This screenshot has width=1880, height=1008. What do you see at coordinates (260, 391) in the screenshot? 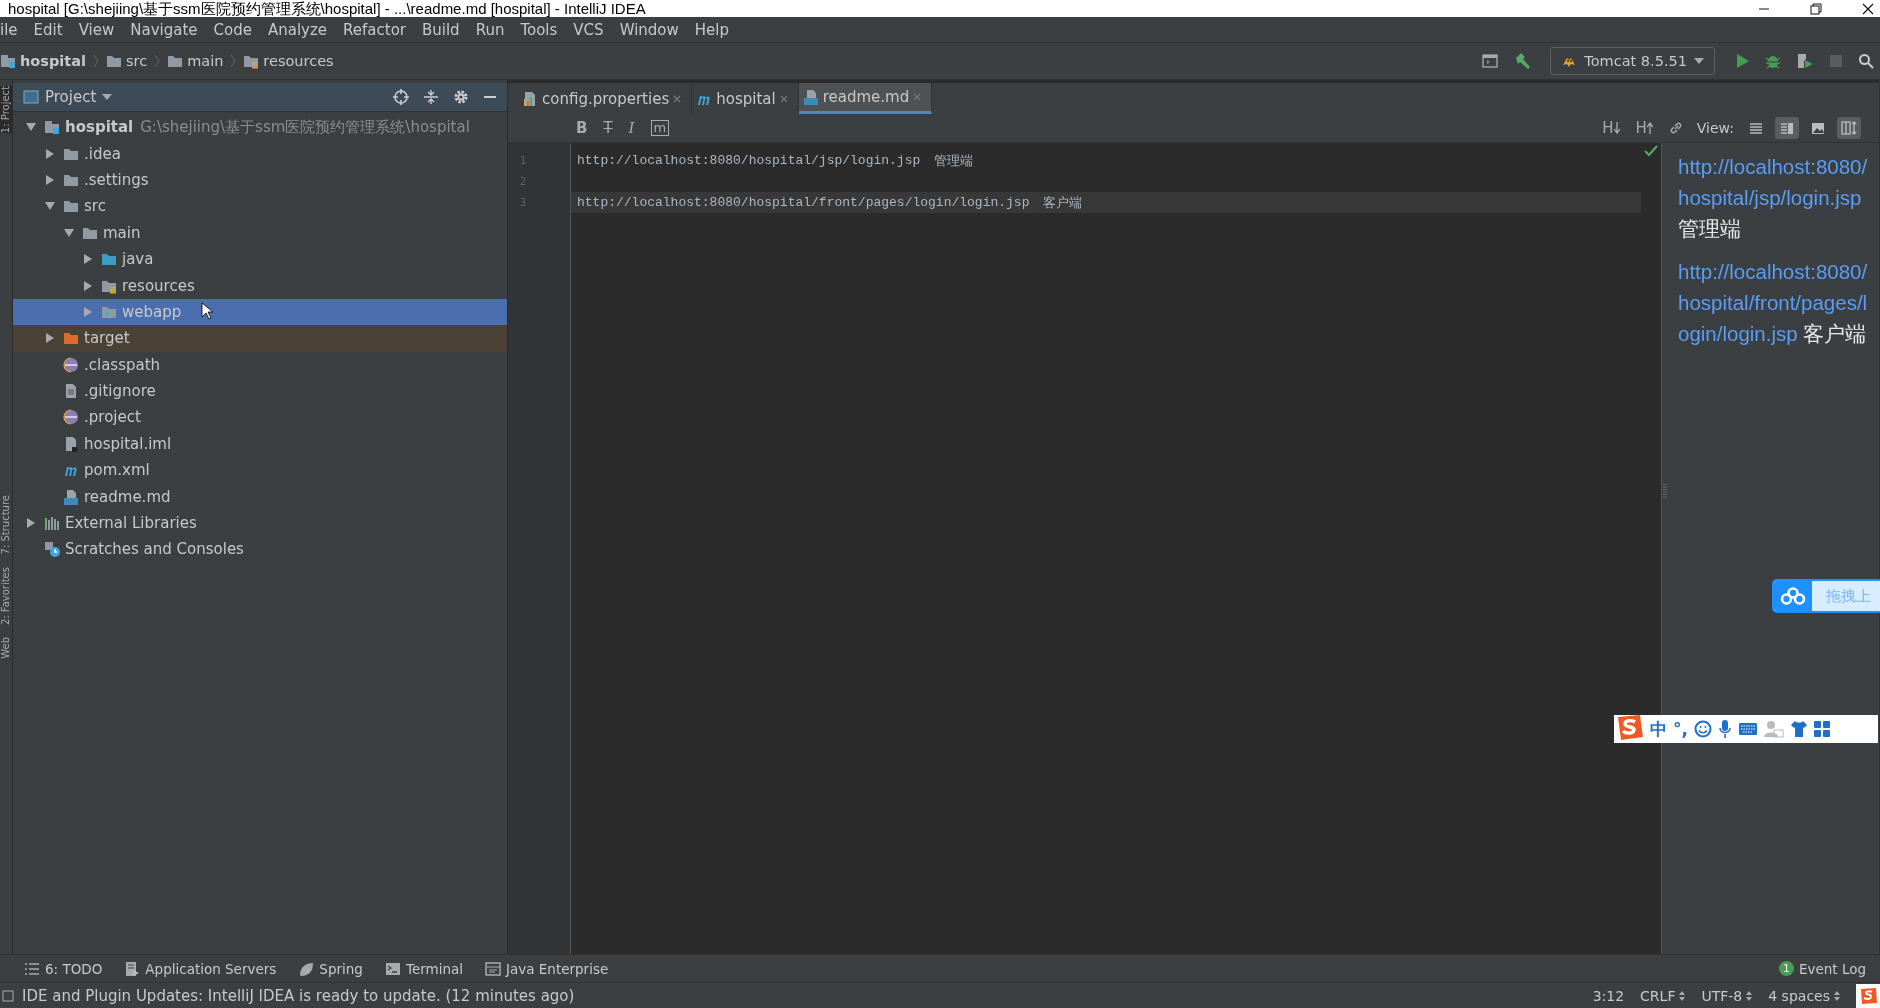
I see `tree-item: .gitignore` at bounding box center [260, 391].